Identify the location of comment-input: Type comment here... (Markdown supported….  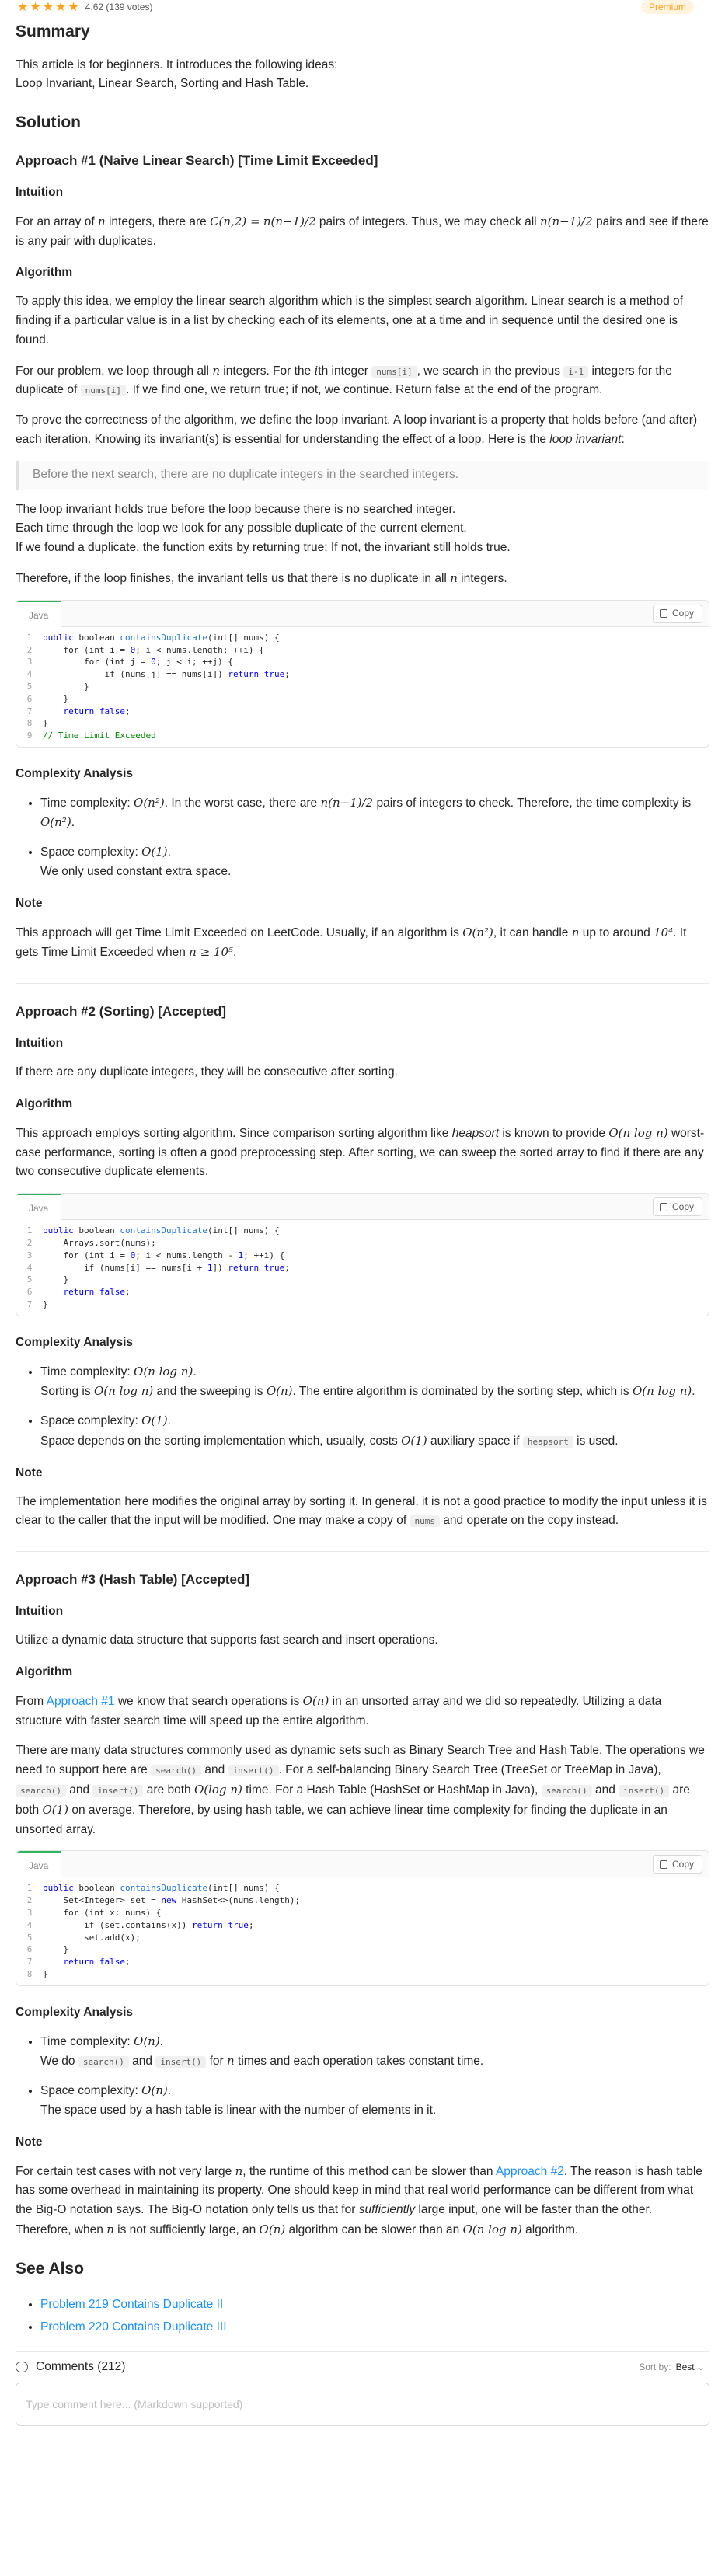
(362, 2404).